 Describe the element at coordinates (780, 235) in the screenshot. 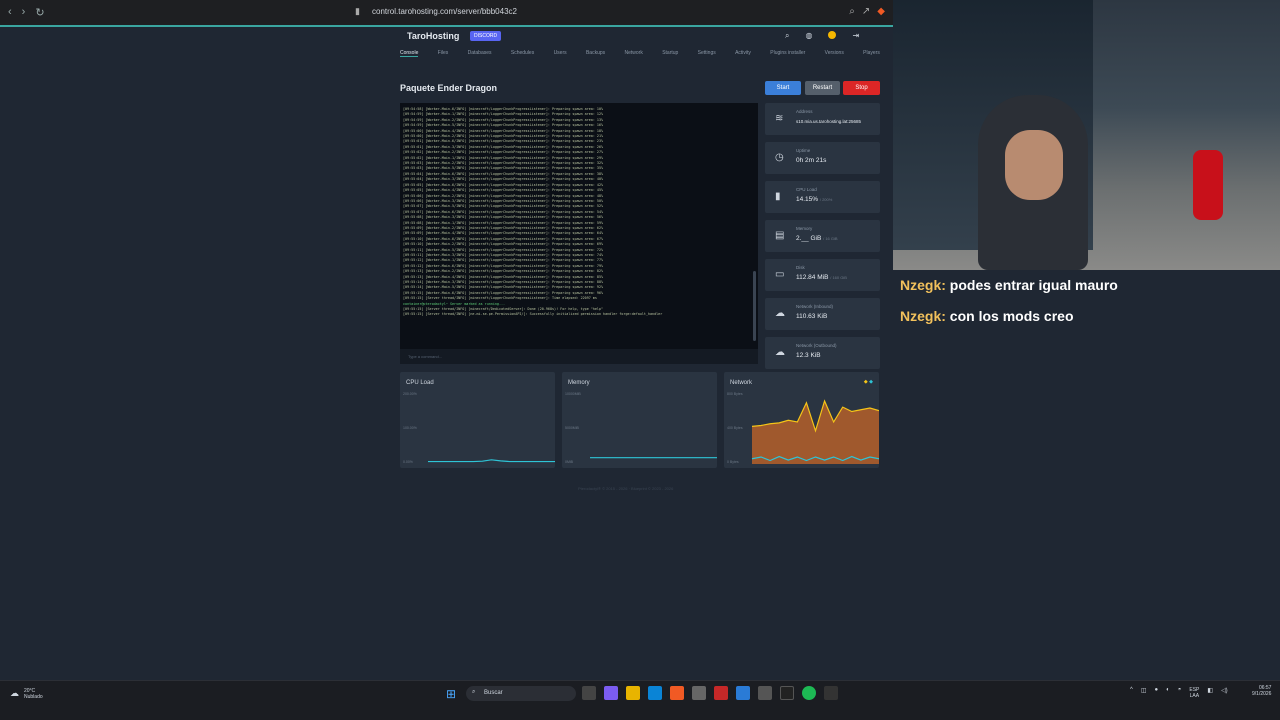

I see `memory-icon: ▤` at that location.